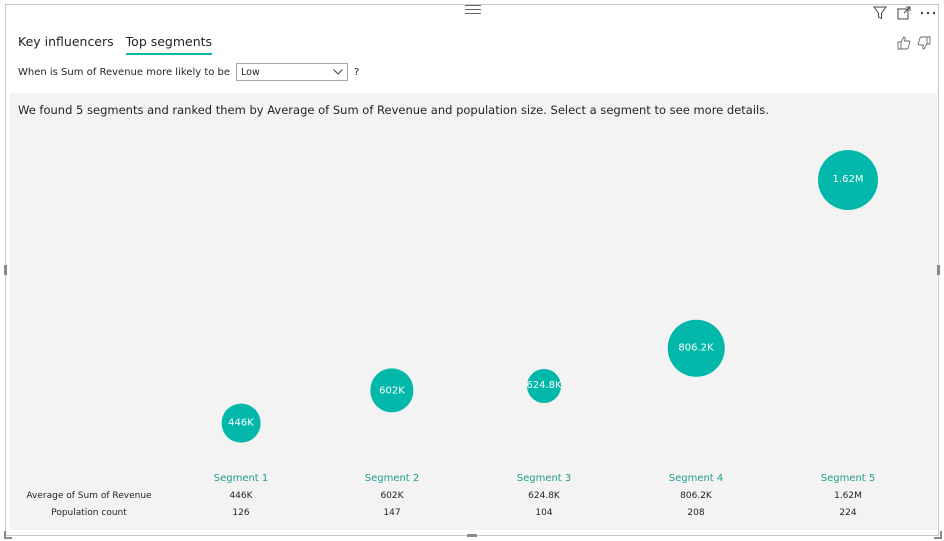  Describe the element at coordinates (392, 390) in the screenshot. I see `segment-bubble: 602K` at that location.